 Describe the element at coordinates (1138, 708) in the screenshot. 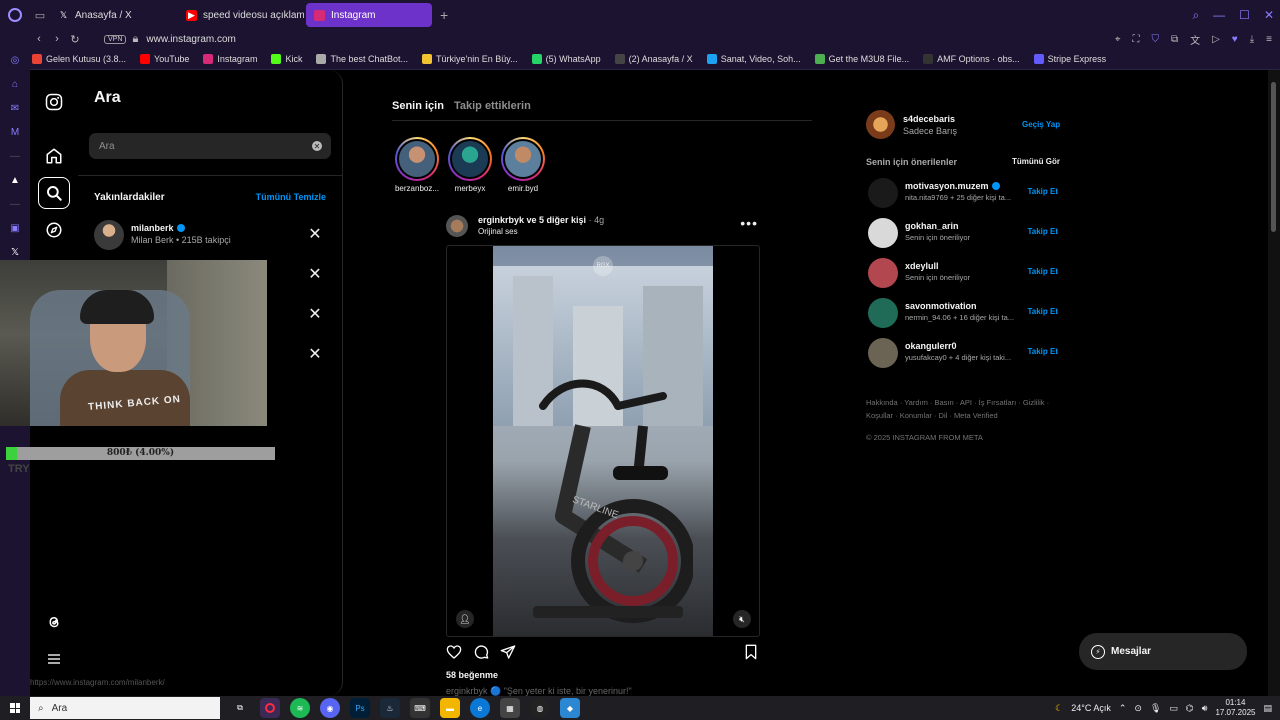

I see `tray-icon: ⊙` at that location.